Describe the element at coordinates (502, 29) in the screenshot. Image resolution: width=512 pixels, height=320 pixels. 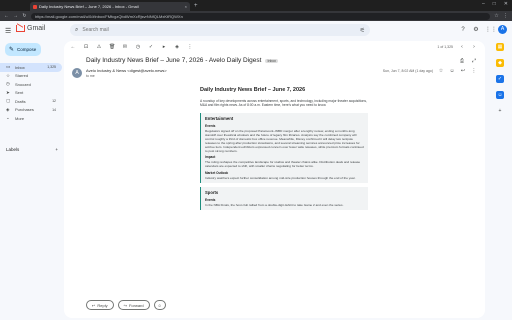
I see `account-avatar: A` at that location.